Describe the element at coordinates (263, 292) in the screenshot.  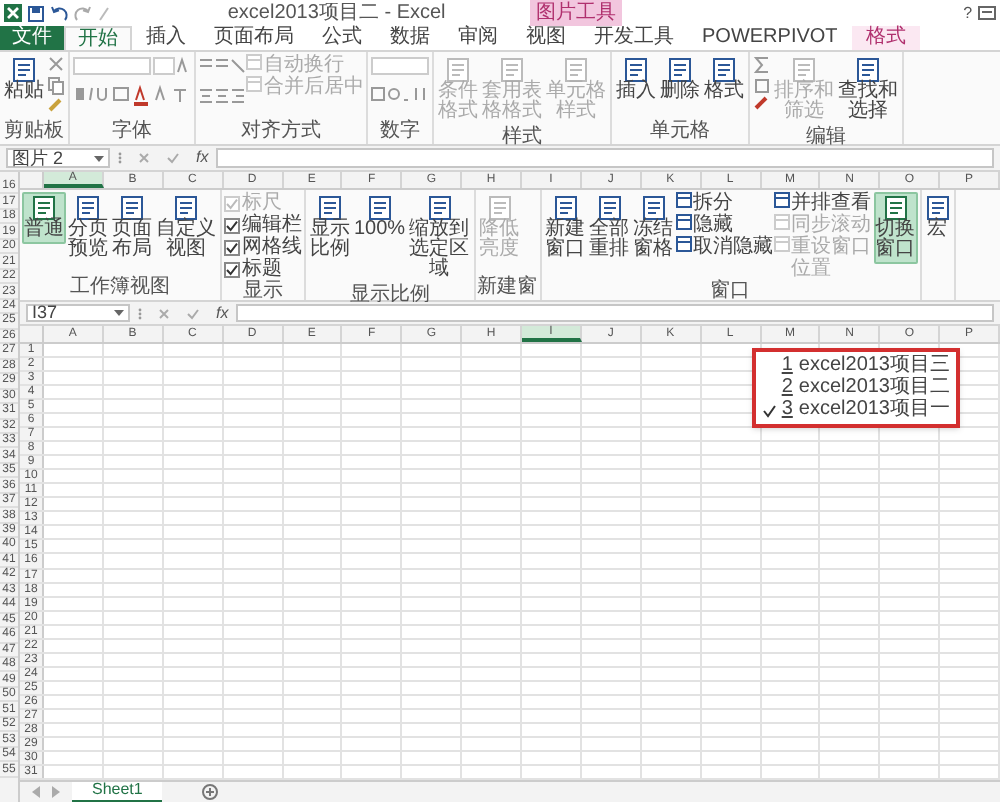
I see `group-label: 显示` at that location.